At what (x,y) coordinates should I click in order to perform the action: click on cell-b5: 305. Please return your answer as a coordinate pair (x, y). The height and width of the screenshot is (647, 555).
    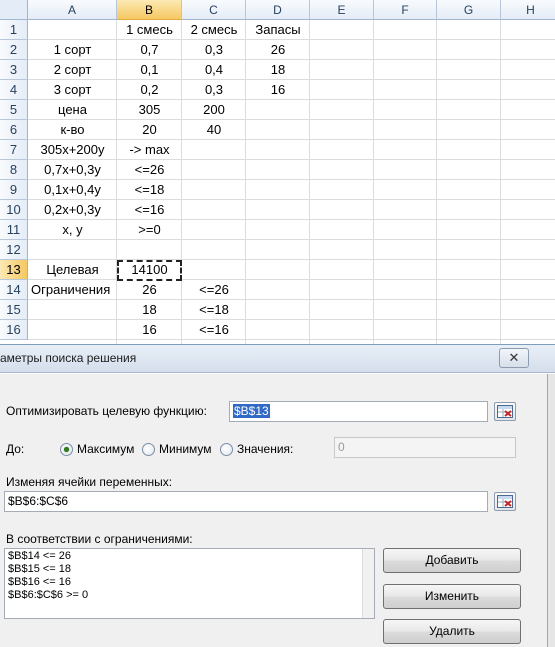
    Looking at the image, I should click on (149, 110).